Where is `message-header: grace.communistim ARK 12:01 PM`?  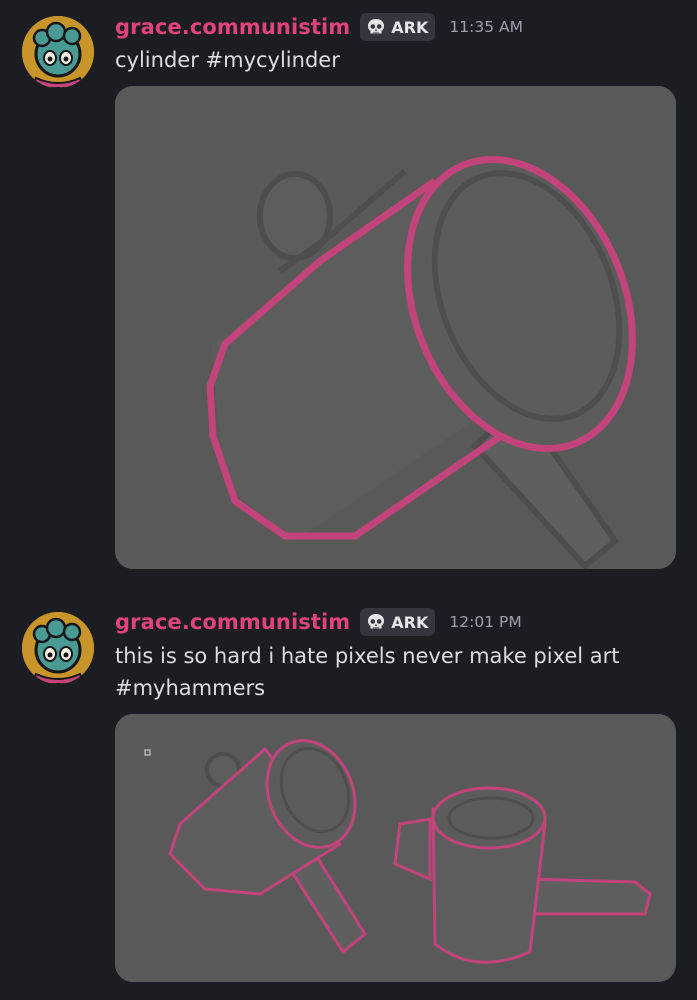 message-header: grace.communistim ARK 12:01 PM is located at coordinates (318, 622).